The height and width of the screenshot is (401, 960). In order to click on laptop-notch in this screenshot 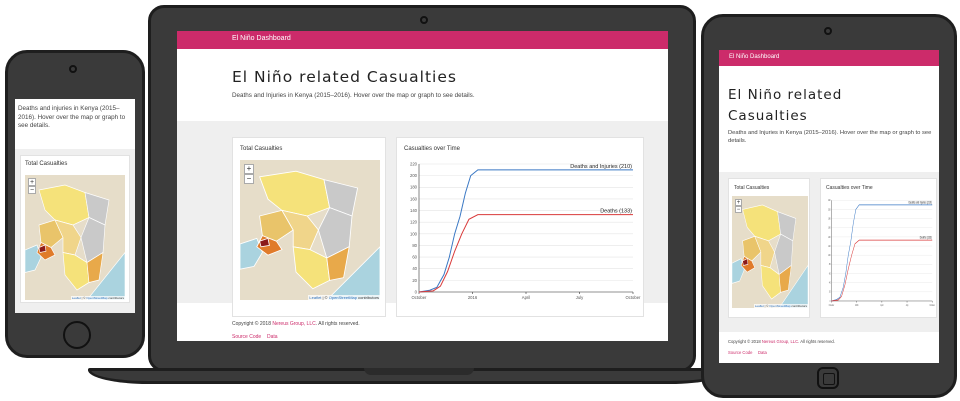, I will do `click(419, 371)`.